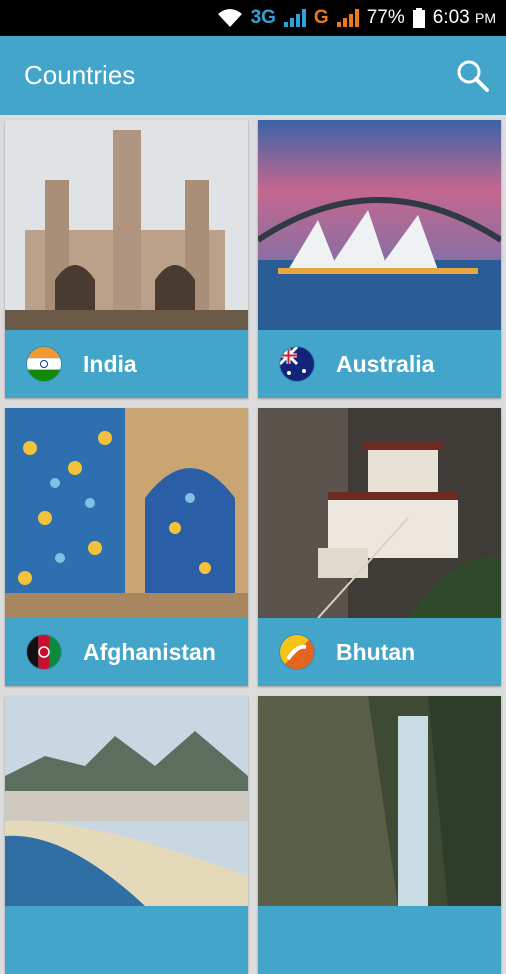 The image size is (506, 974). Describe the element at coordinates (297, 652) in the screenshot. I see `bhutan-flag-icon` at that location.